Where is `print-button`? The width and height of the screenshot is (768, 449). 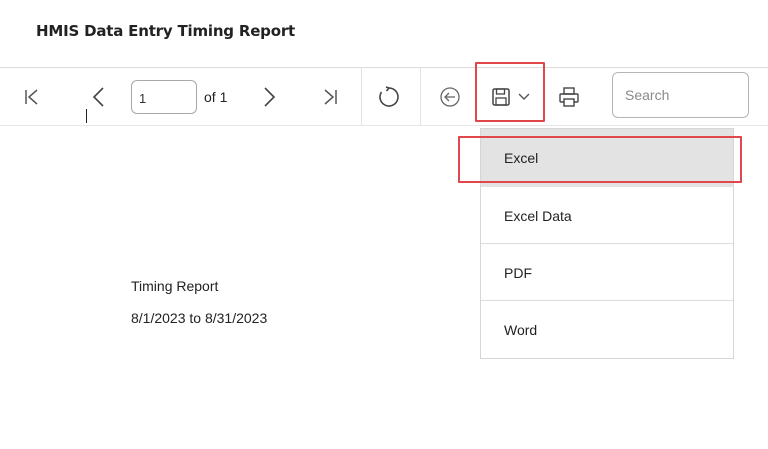
print-button is located at coordinates (569, 96).